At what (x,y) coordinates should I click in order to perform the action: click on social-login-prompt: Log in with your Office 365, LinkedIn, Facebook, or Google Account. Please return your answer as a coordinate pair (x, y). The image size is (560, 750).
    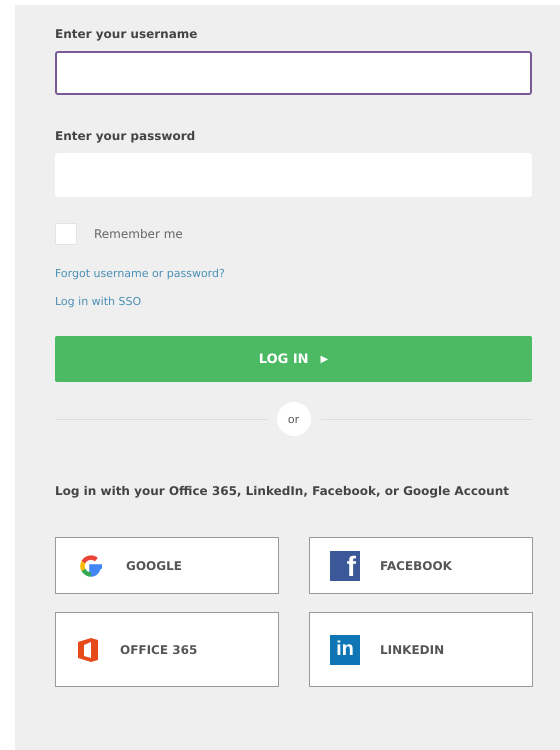
    Looking at the image, I should click on (282, 491).